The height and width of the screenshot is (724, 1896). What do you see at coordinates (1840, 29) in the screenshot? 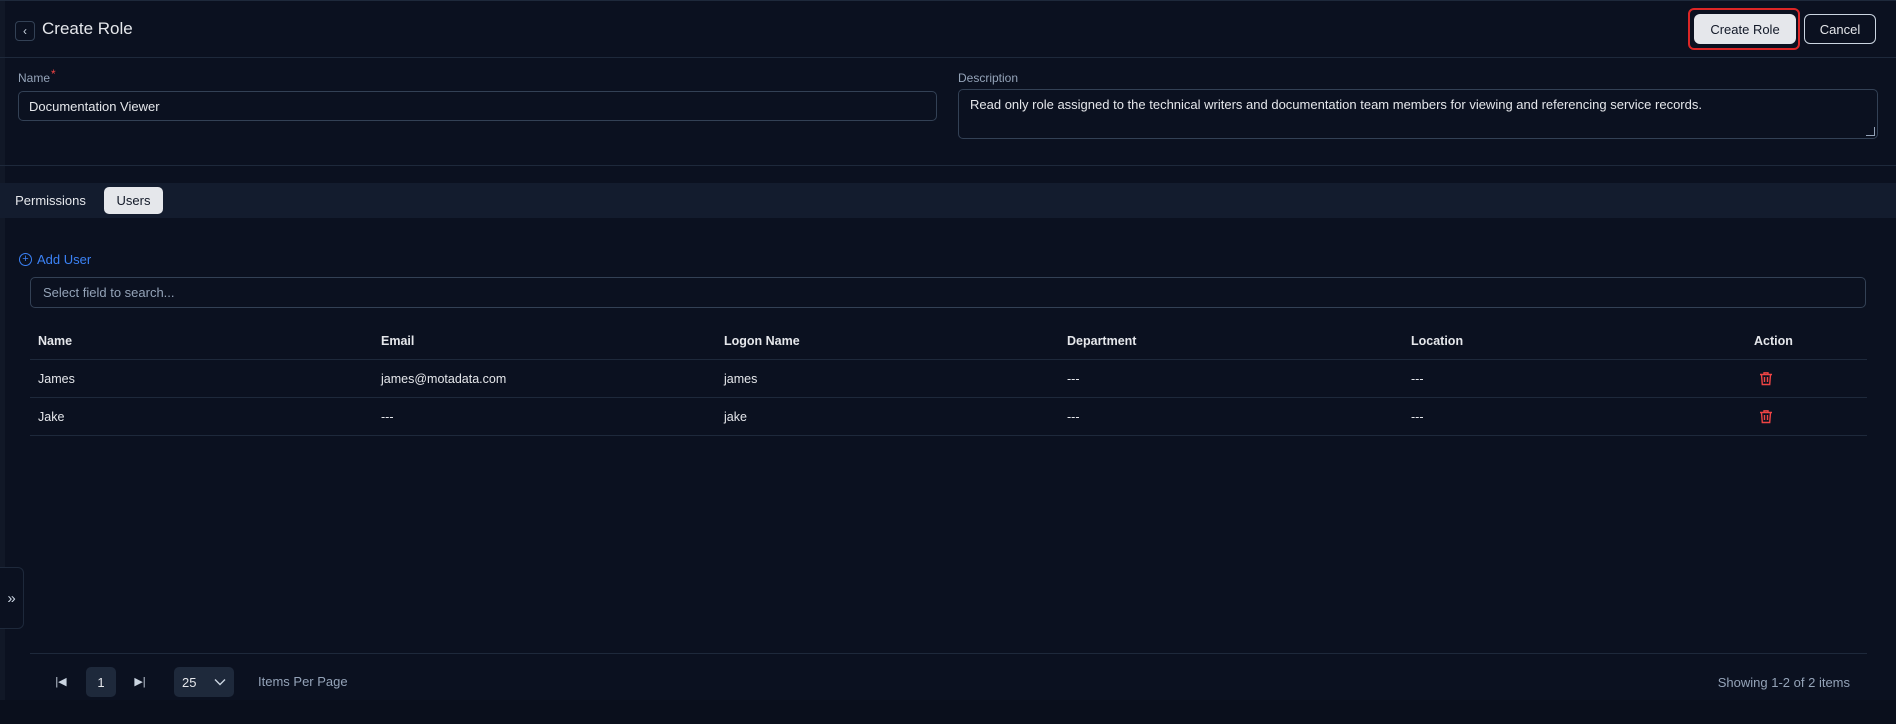
I see `cancel-button: Cancel` at bounding box center [1840, 29].